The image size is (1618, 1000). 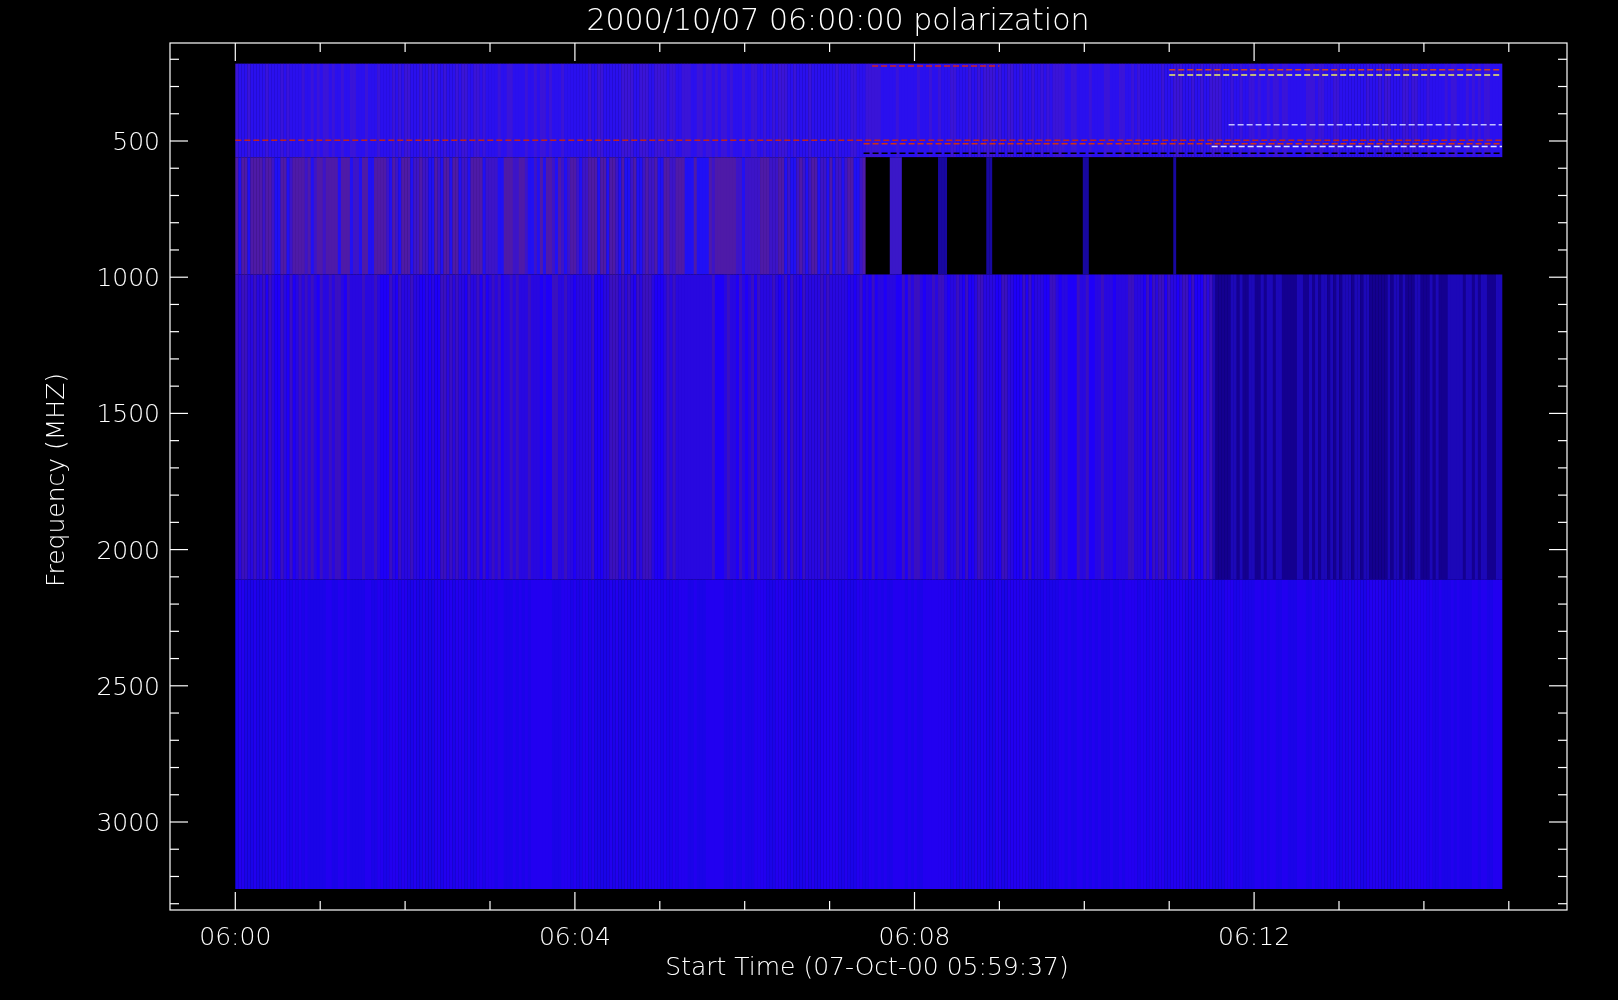 I want to click on x-tick-label: 06:12, so click(x=1254, y=936).